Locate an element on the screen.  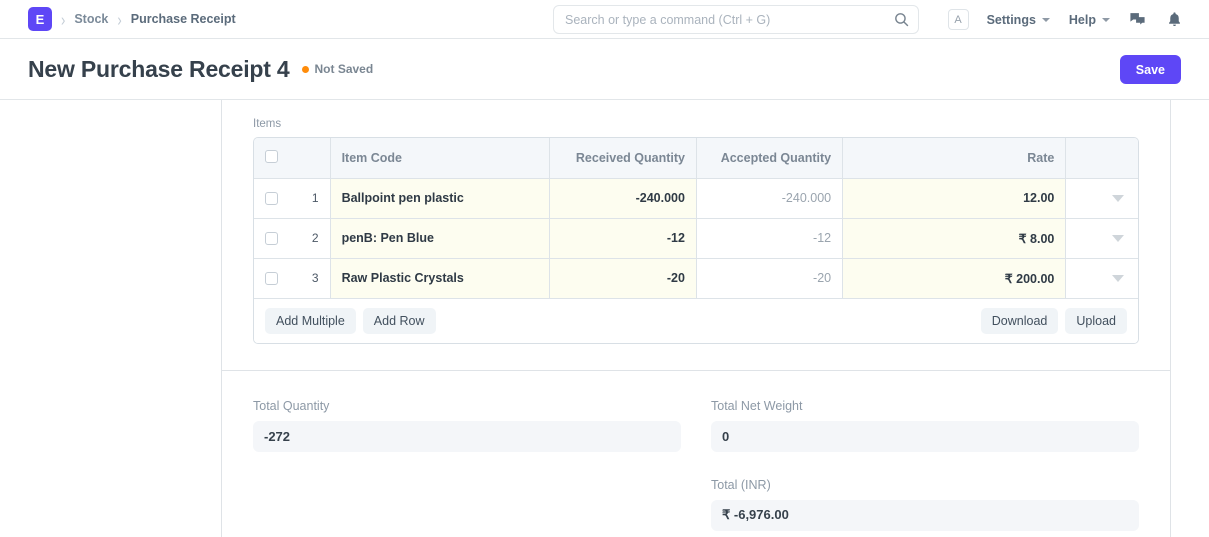
breadcrumb: E › Stock › Purchase Receipt is located at coordinates (118, 19).